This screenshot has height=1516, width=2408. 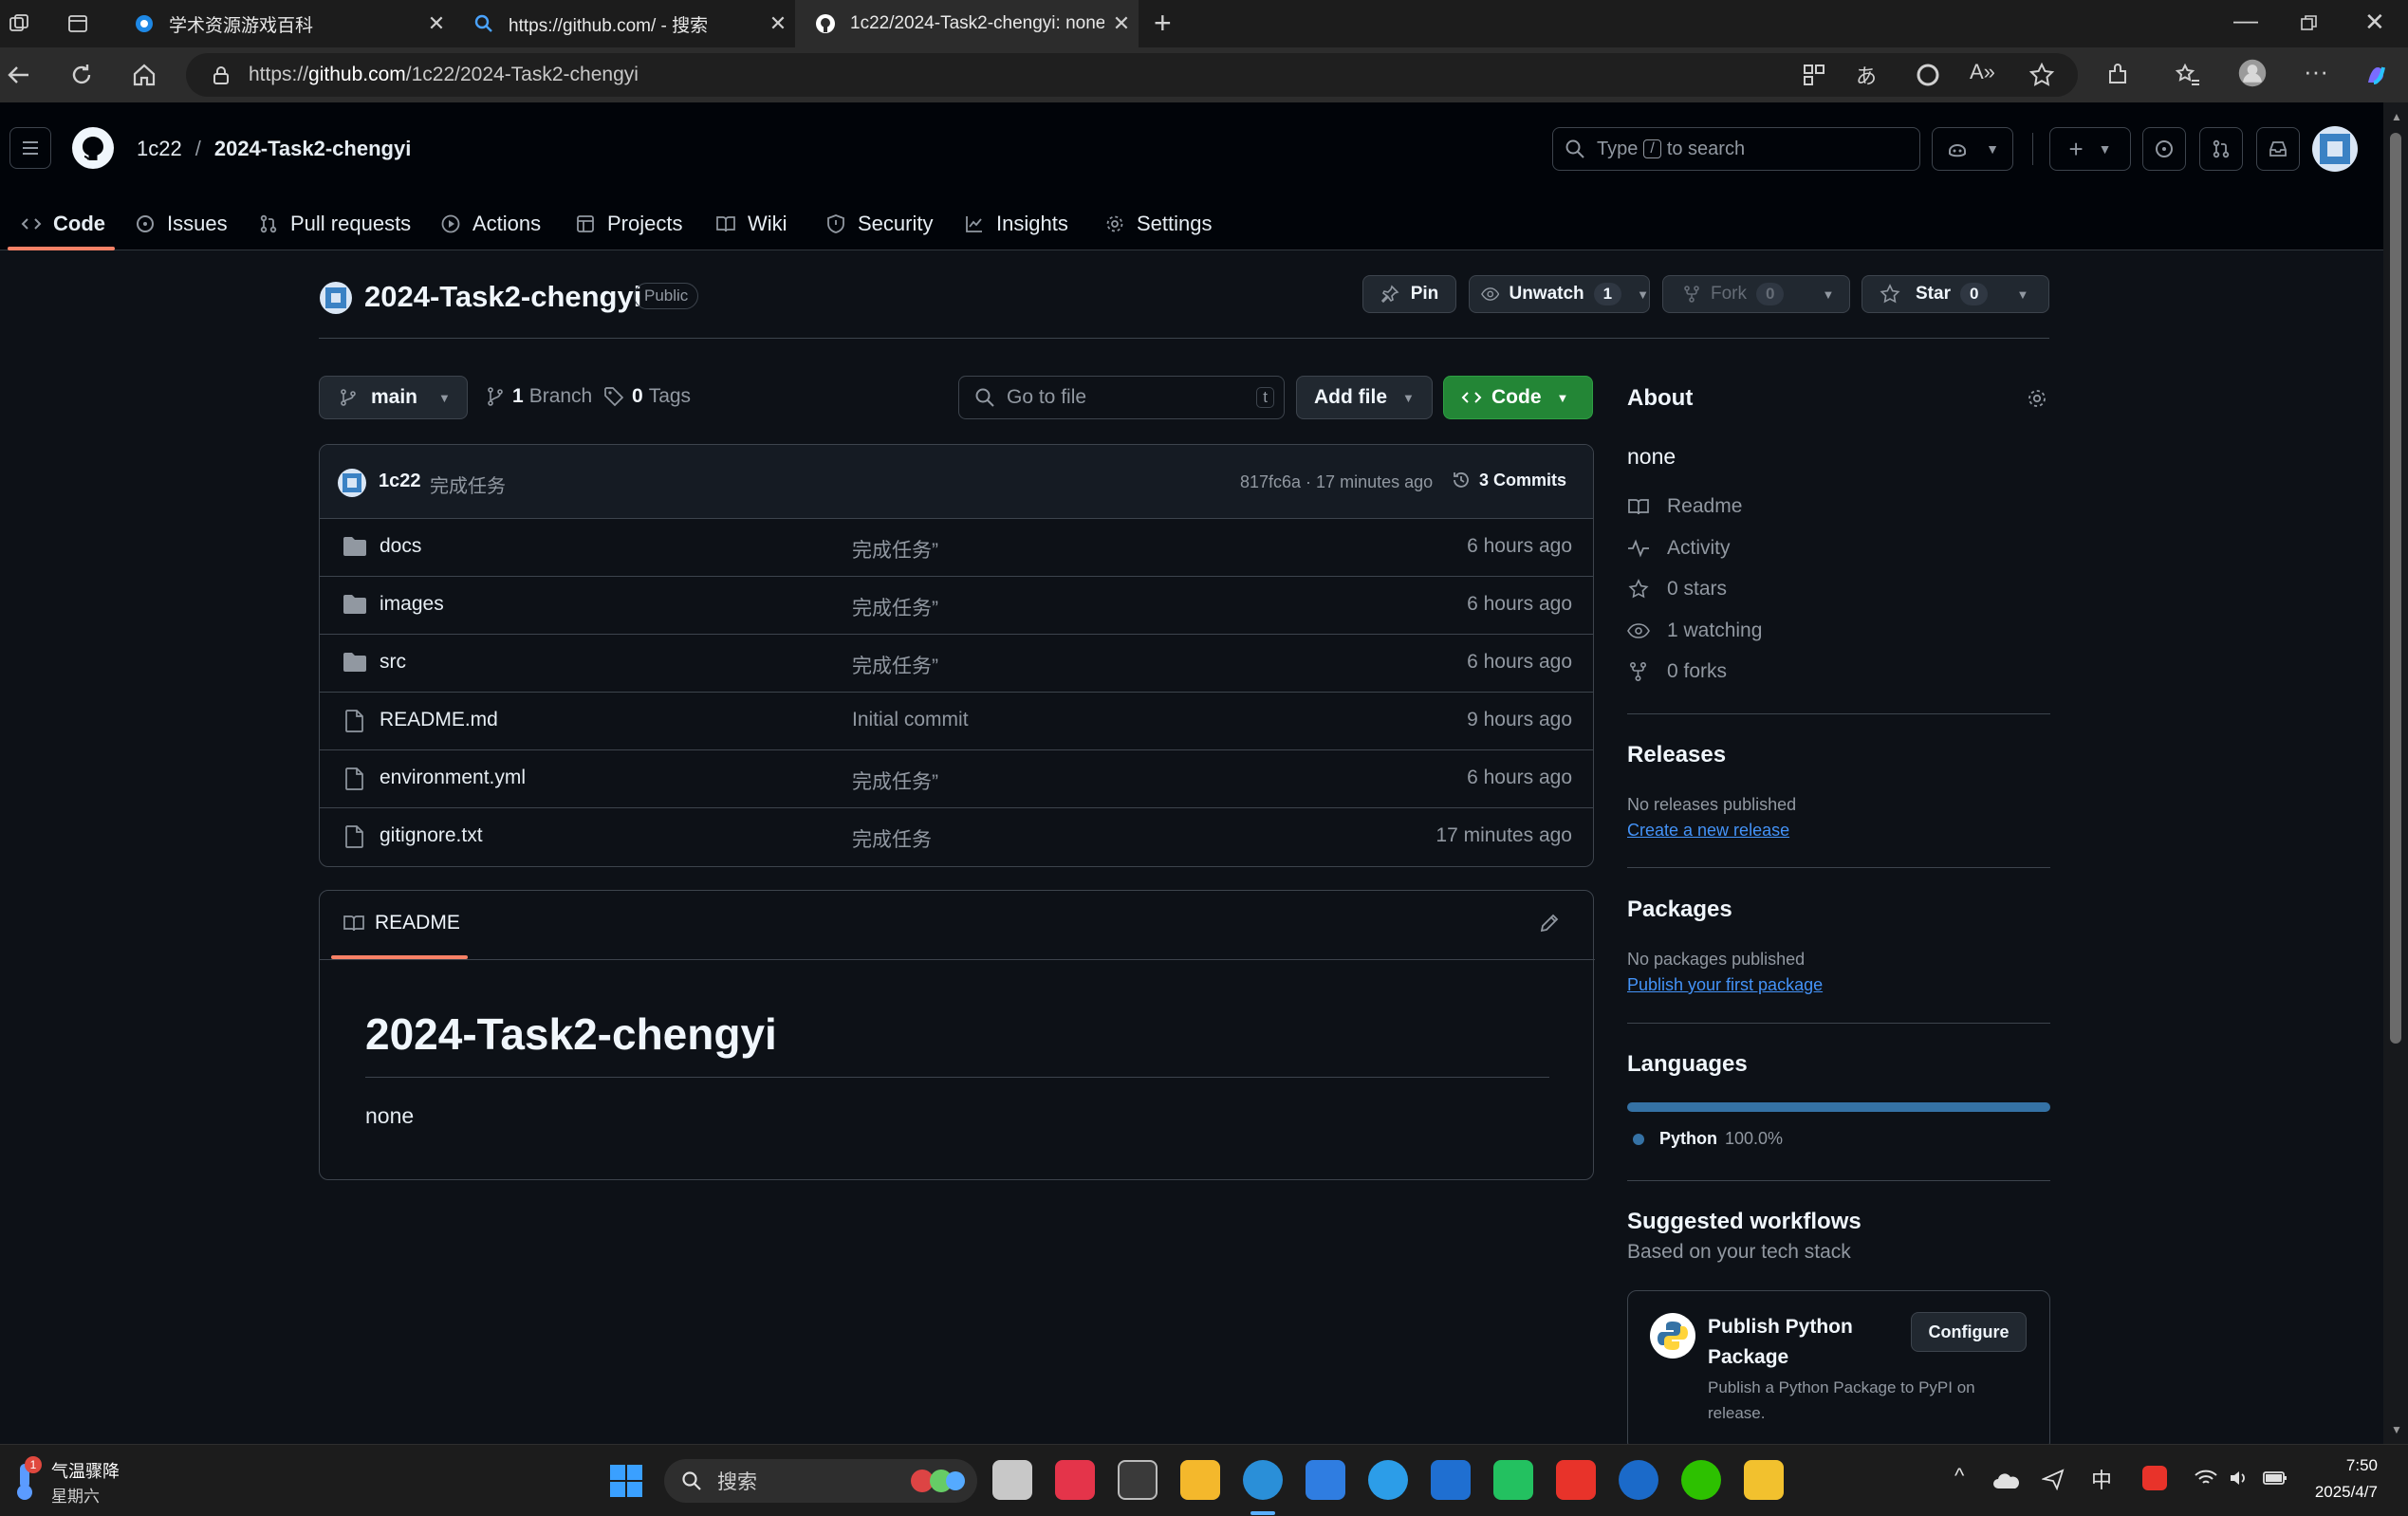 I want to click on table-row: images 完成任务” 6 hours ago, so click(x=956, y=606).